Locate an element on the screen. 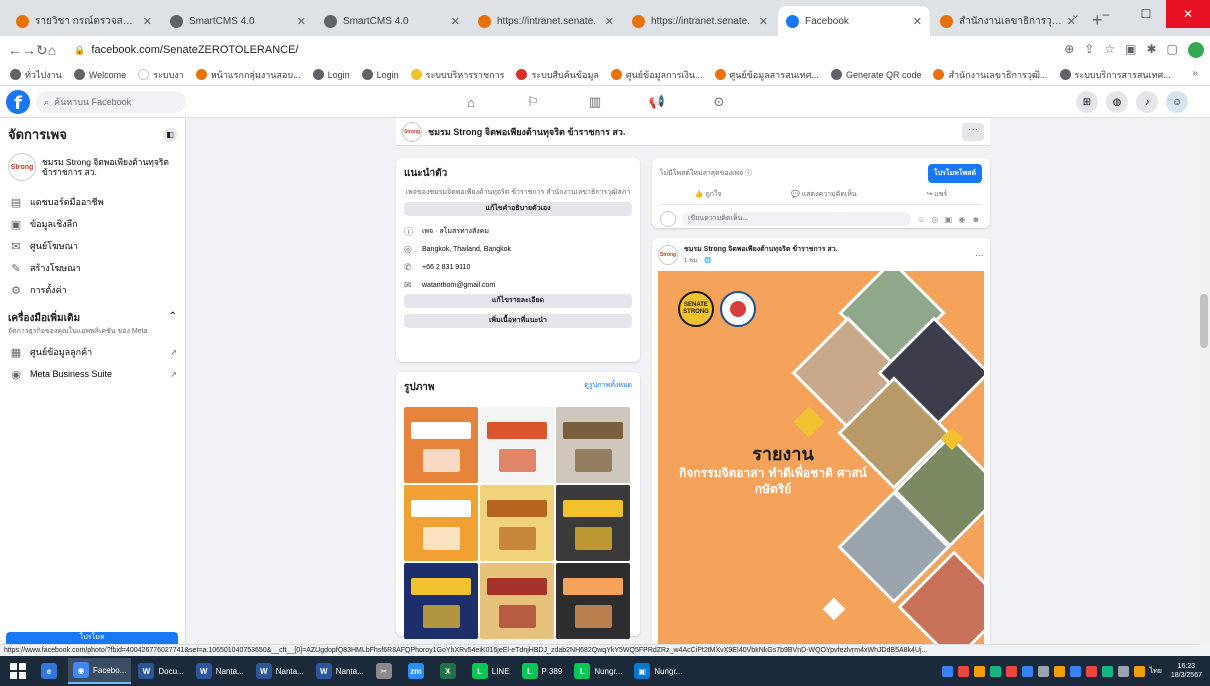  forward-icon: → is located at coordinates (29, 50).